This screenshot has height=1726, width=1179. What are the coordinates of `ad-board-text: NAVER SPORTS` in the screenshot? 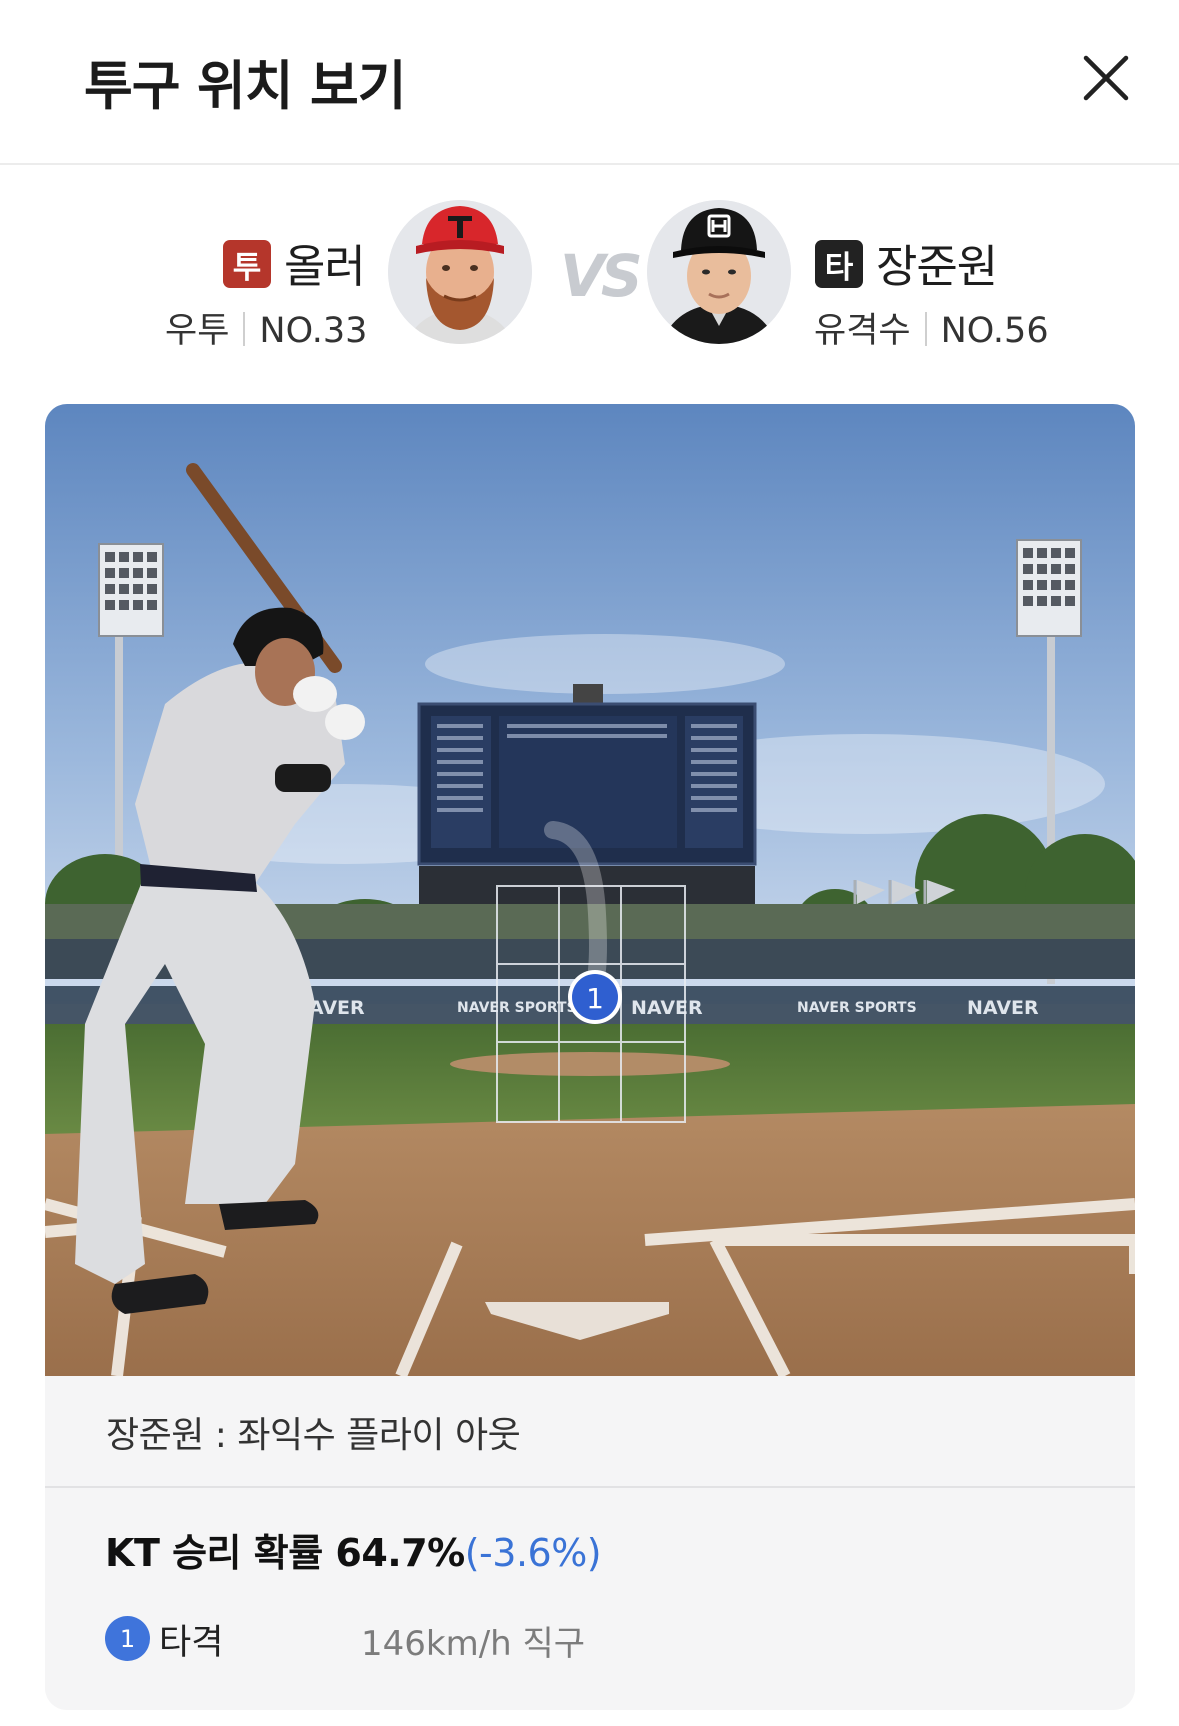 It's located at (857, 1008).